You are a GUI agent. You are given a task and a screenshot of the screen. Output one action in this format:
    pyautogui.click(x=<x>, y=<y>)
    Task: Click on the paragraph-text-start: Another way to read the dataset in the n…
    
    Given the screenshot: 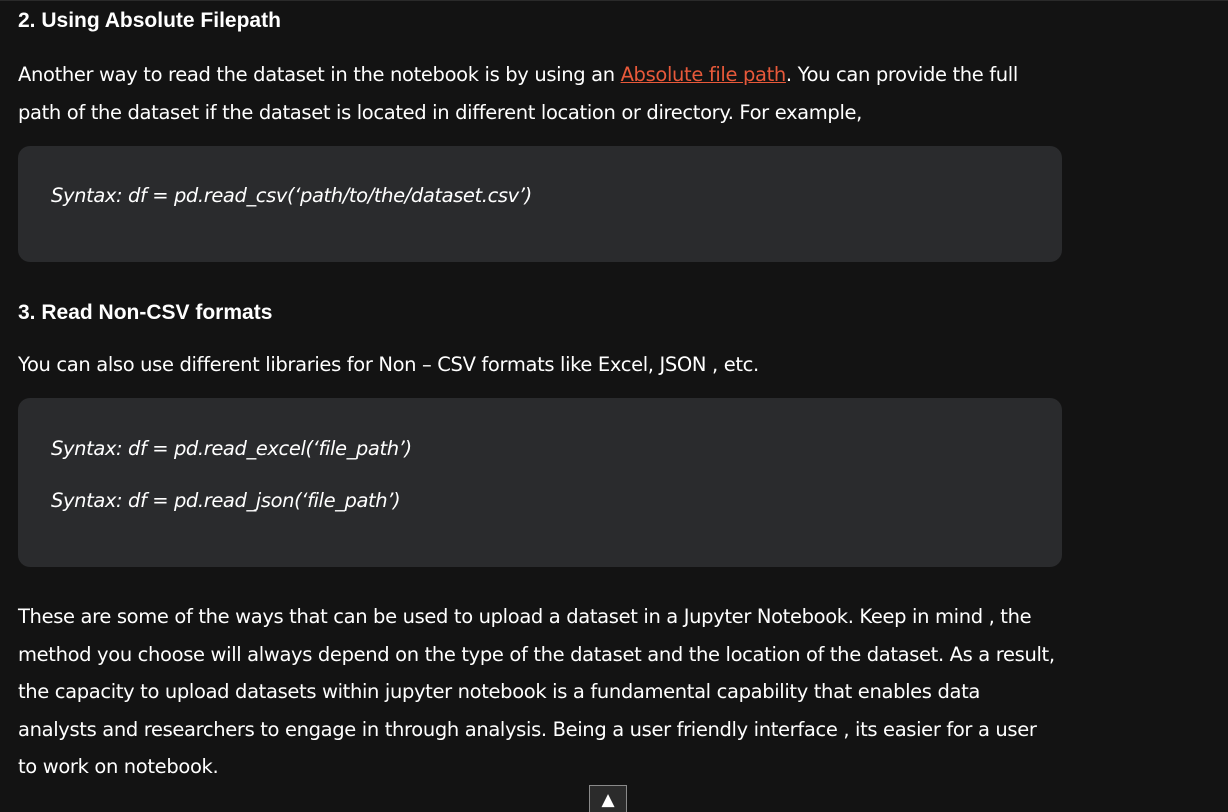 What is the action you would take?
    pyautogui.click(x=319, y=74)
    